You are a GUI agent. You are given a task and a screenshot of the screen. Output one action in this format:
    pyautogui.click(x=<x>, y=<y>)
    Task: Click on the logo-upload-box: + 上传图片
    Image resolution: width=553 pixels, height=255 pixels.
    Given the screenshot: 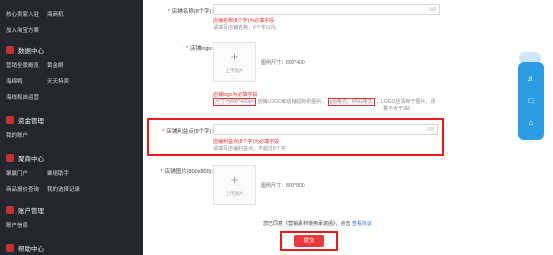 What is the action you would take?
    pyautogui.click(x=234, y=62)
    